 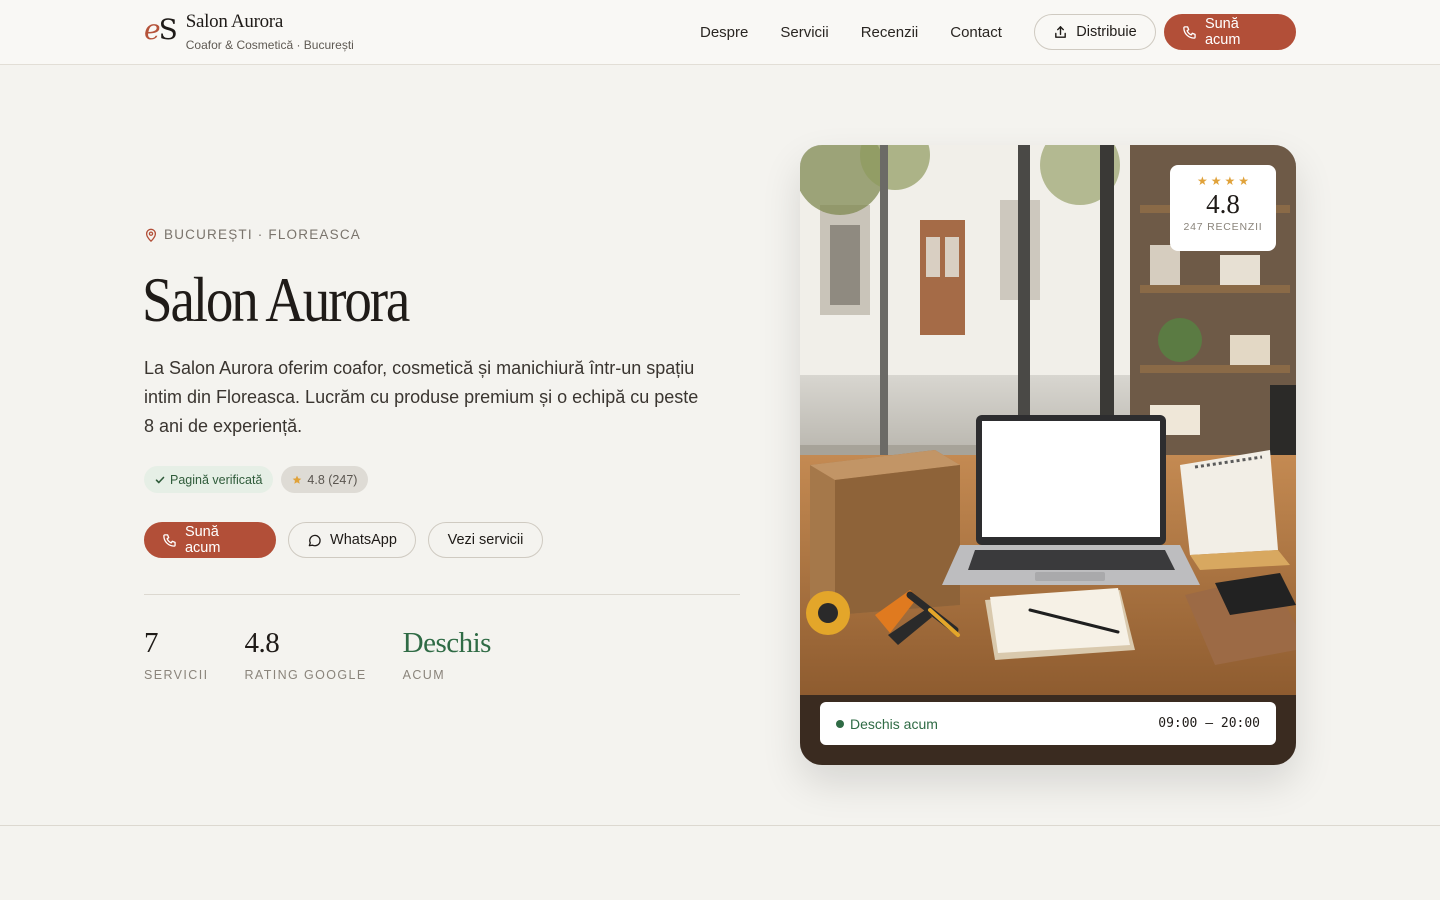 What do you see at coordinates (297, 479) in the screenshot?
I see `star-icon` at bounding box center [297, 479].